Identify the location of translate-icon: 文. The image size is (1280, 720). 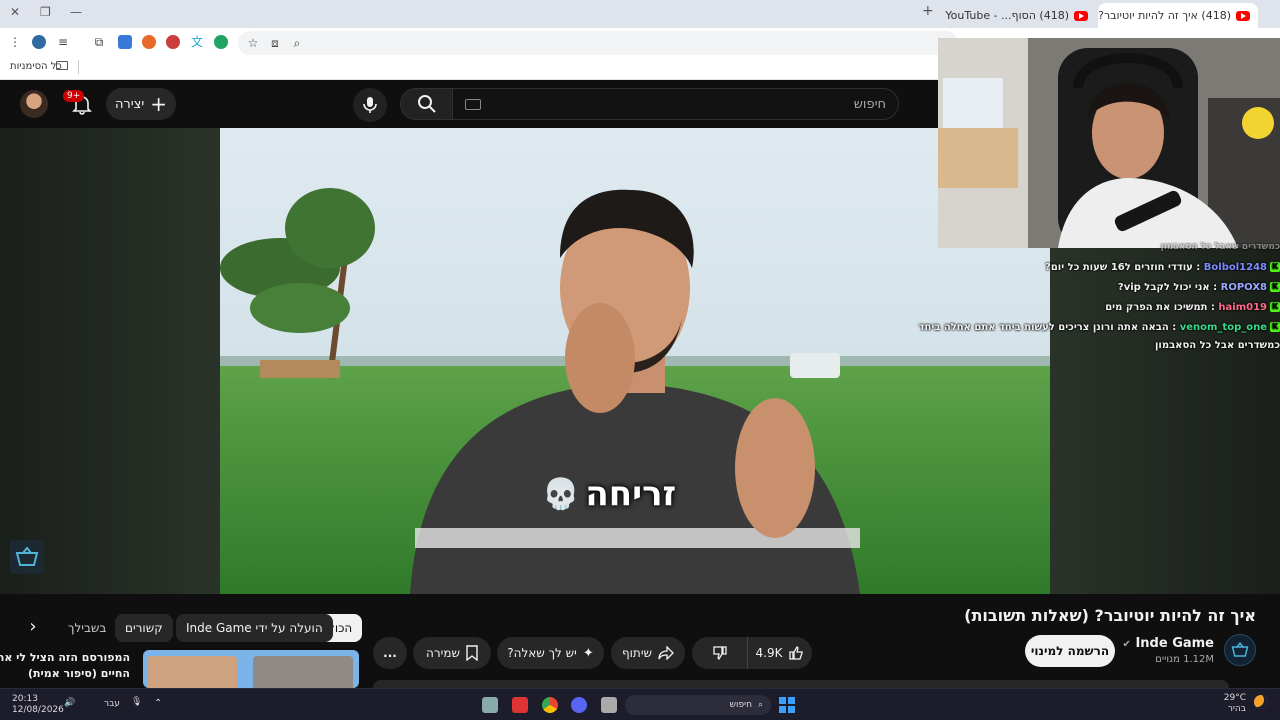
(197, 42).